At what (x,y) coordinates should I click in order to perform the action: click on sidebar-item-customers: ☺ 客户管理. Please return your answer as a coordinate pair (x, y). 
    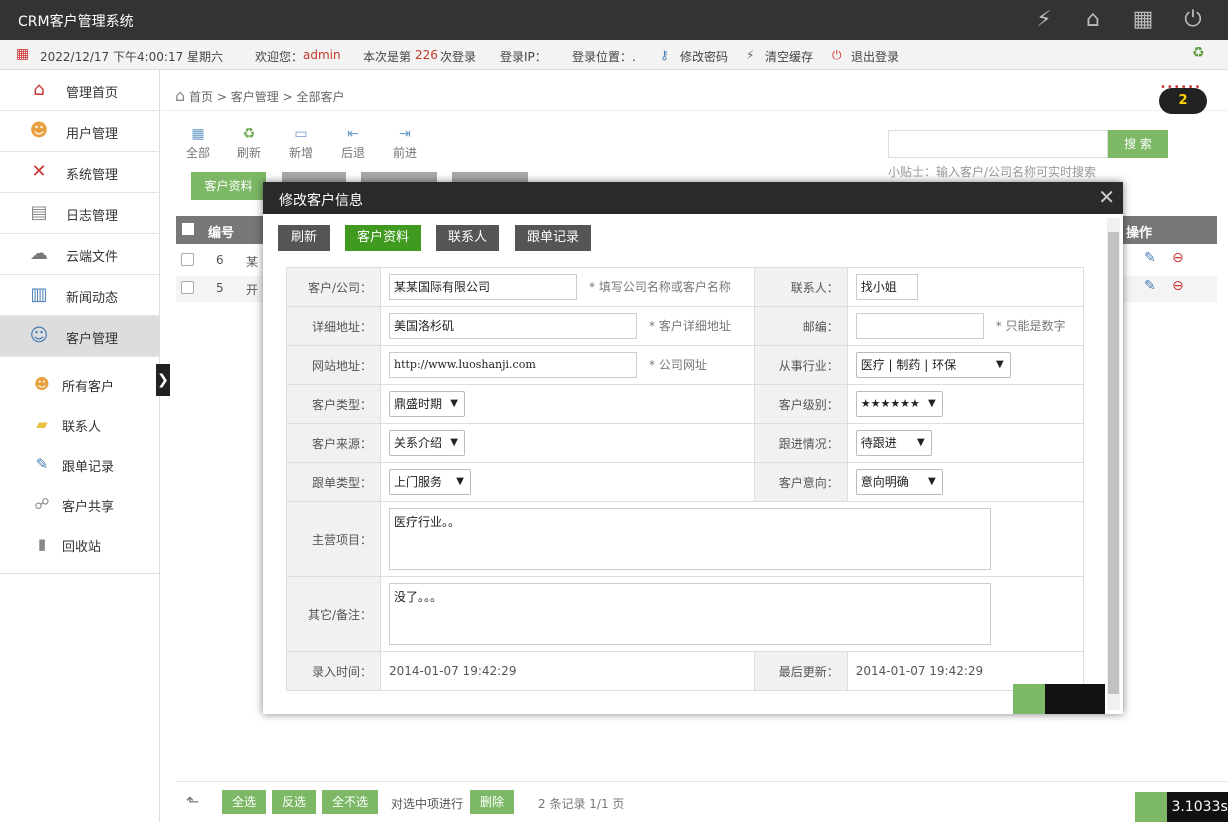
    Looking at the image, I should click on (80, 336).